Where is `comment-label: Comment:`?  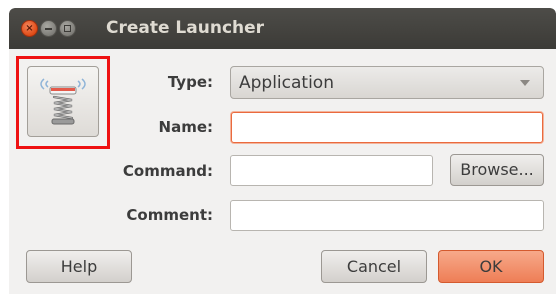
comment-label: Comment: is located at coordinates (169, 215).